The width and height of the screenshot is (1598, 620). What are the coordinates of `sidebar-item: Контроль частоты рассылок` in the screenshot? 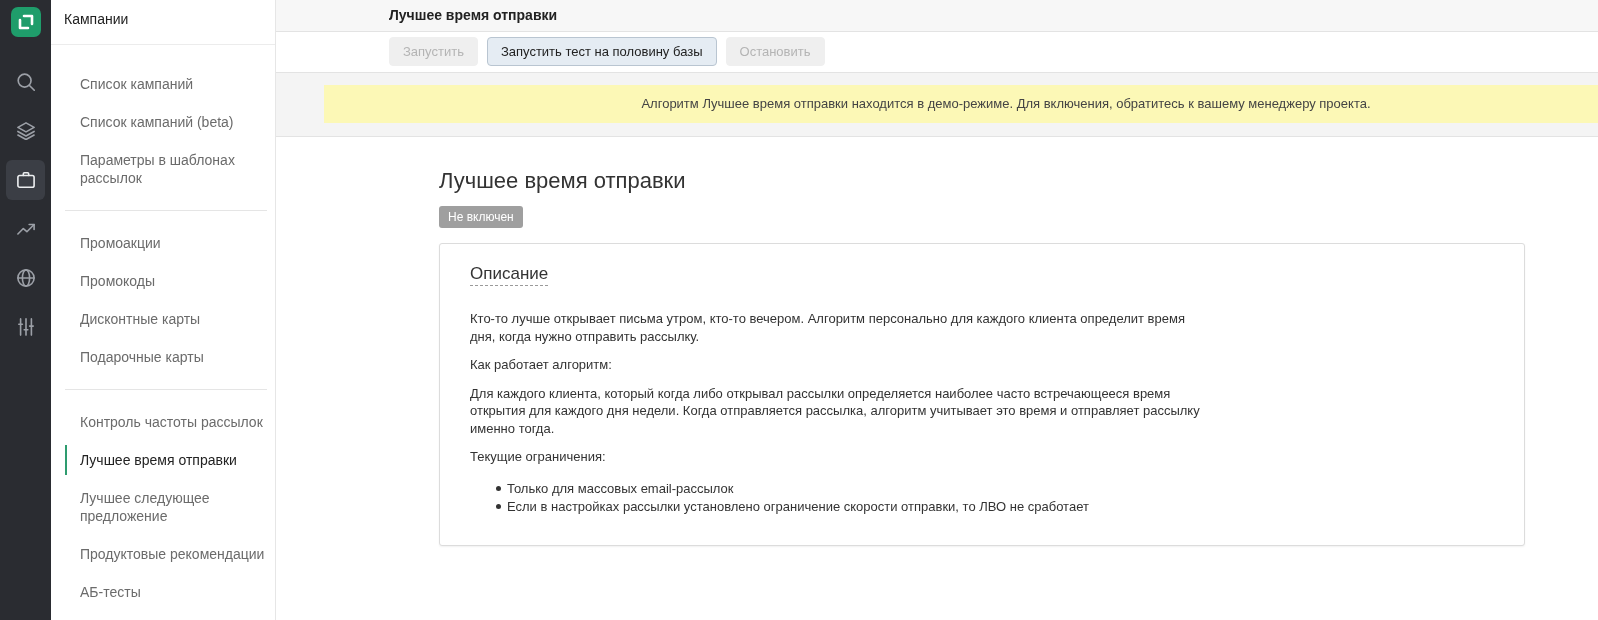 It's located at (166, 422).